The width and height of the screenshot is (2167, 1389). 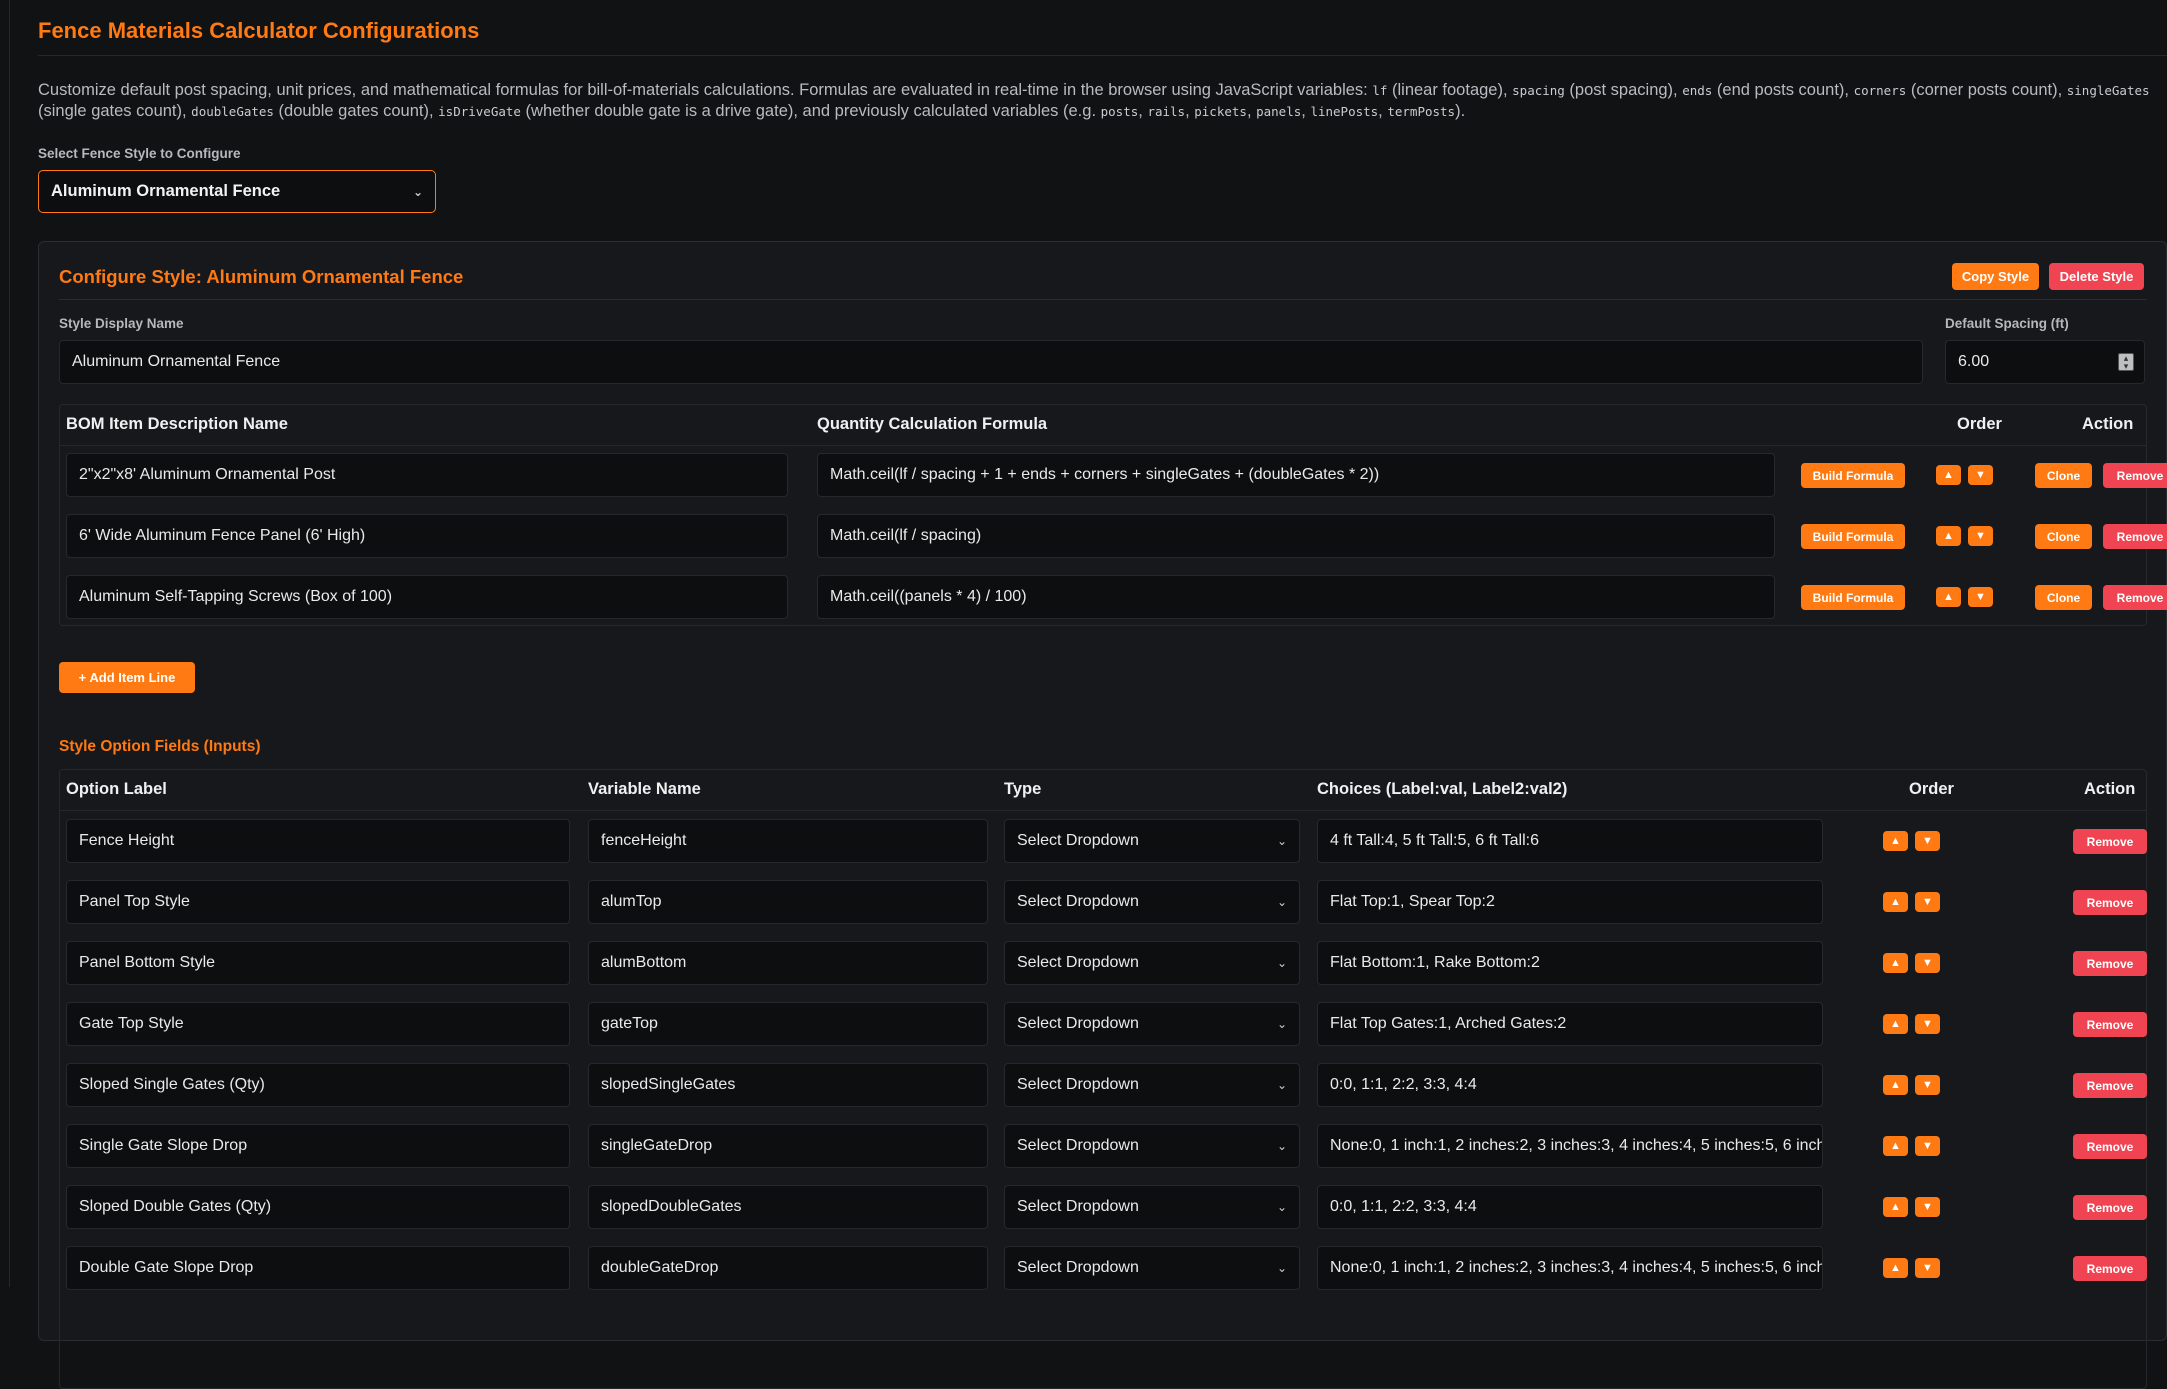 What do you see at coordinates (991, 362) in the screenshot?
I see `display-name-input: Aluminum Ornamental Fence` at bounding box center [991, 362].